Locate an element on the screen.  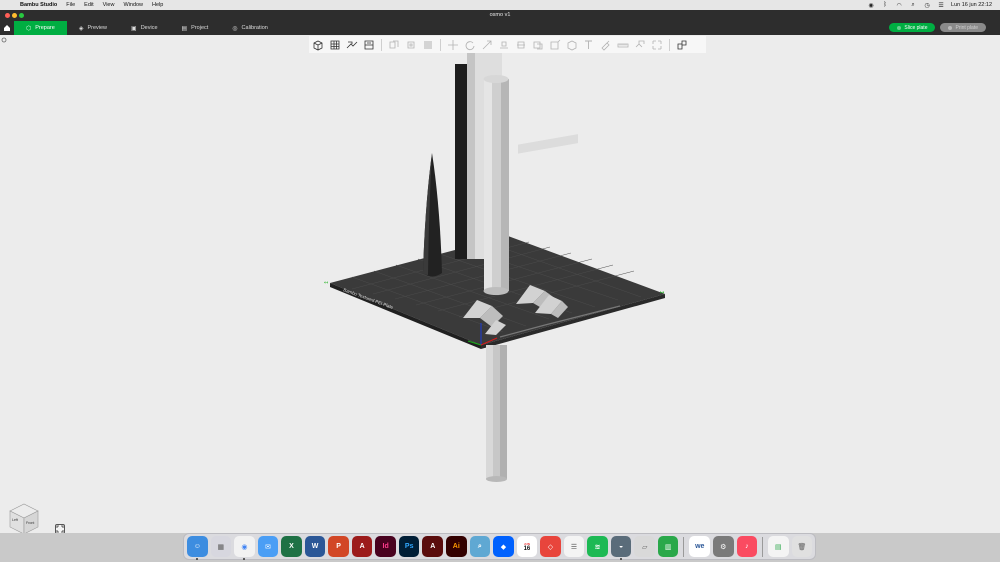
variable-layer-icon is located at coordinates (428, 44).